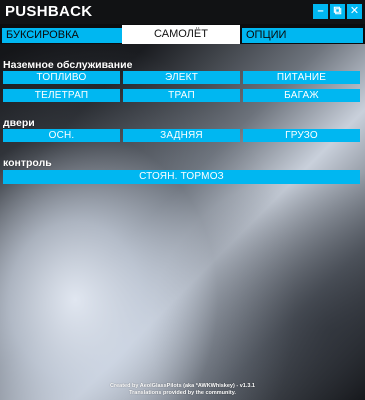  What do you see at coordinates (68, 65) in the screenshot?
I see `ground-service-heading: Наземное обслуживание` at bounding box center [68, 65].